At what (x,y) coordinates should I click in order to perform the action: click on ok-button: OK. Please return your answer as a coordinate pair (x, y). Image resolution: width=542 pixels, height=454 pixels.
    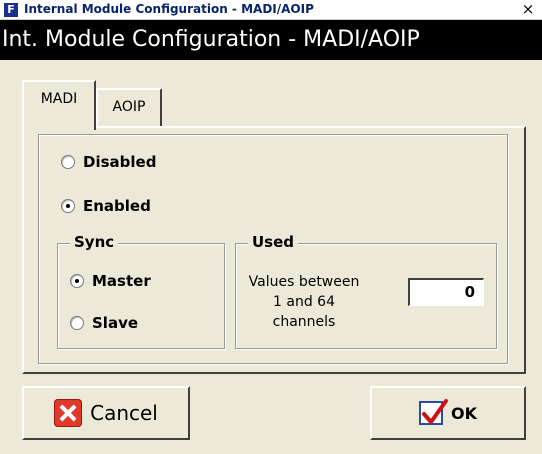
    Looking at the image, I should click on (448, 413).